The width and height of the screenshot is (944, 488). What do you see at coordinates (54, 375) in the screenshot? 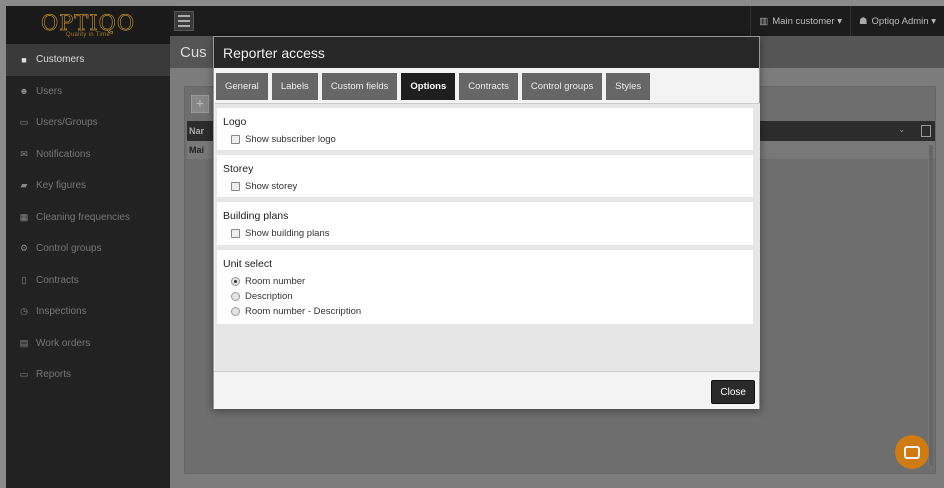
I see `sidebar-item-label: Reports` at bounding box center [54, 375].